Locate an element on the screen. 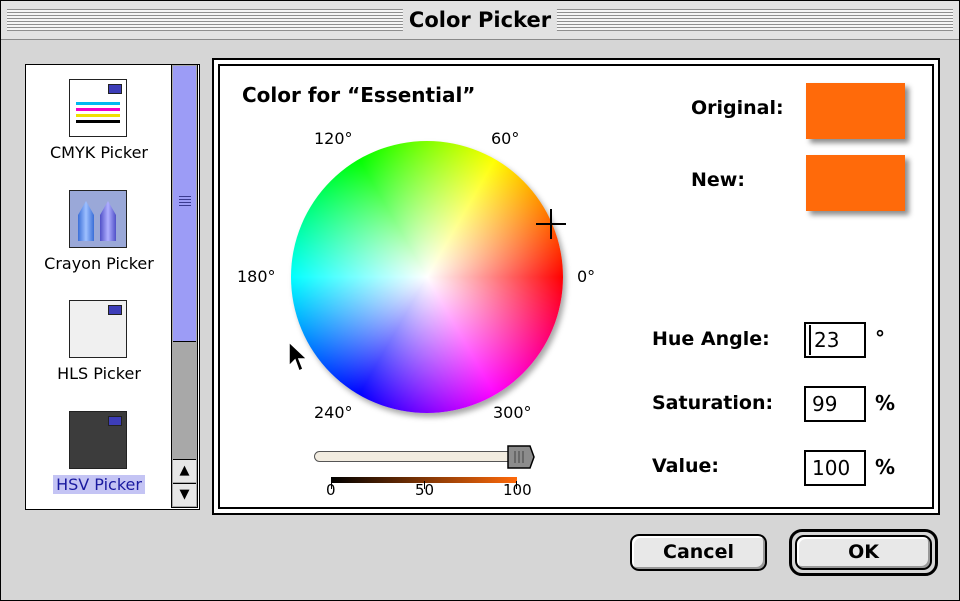 The height and width of the screenshot is (601, 960). grip-icon is located at coordinates (185, 201).